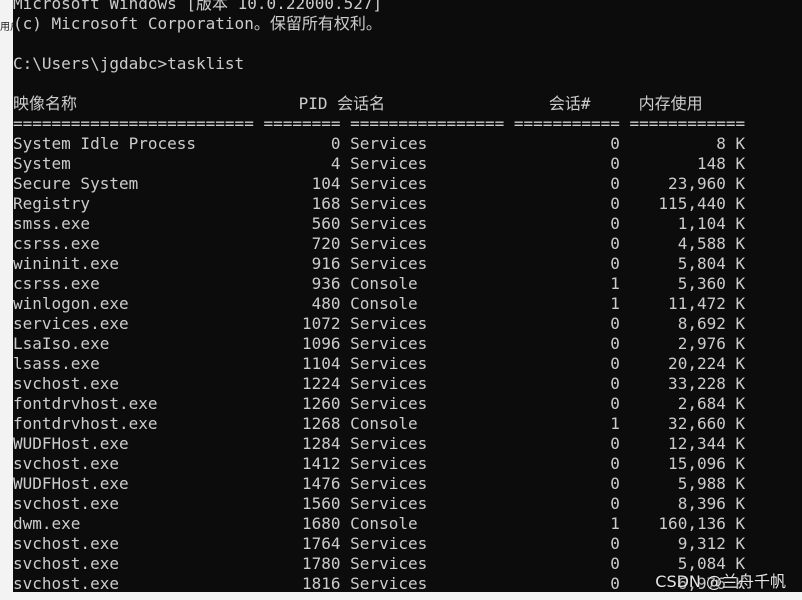 This screenshot has width=802, height=600. What do you see at coordinates (133, 283) in the screenshot?
I see `process-name: csrss.exe` at bounding box center [133, 283].